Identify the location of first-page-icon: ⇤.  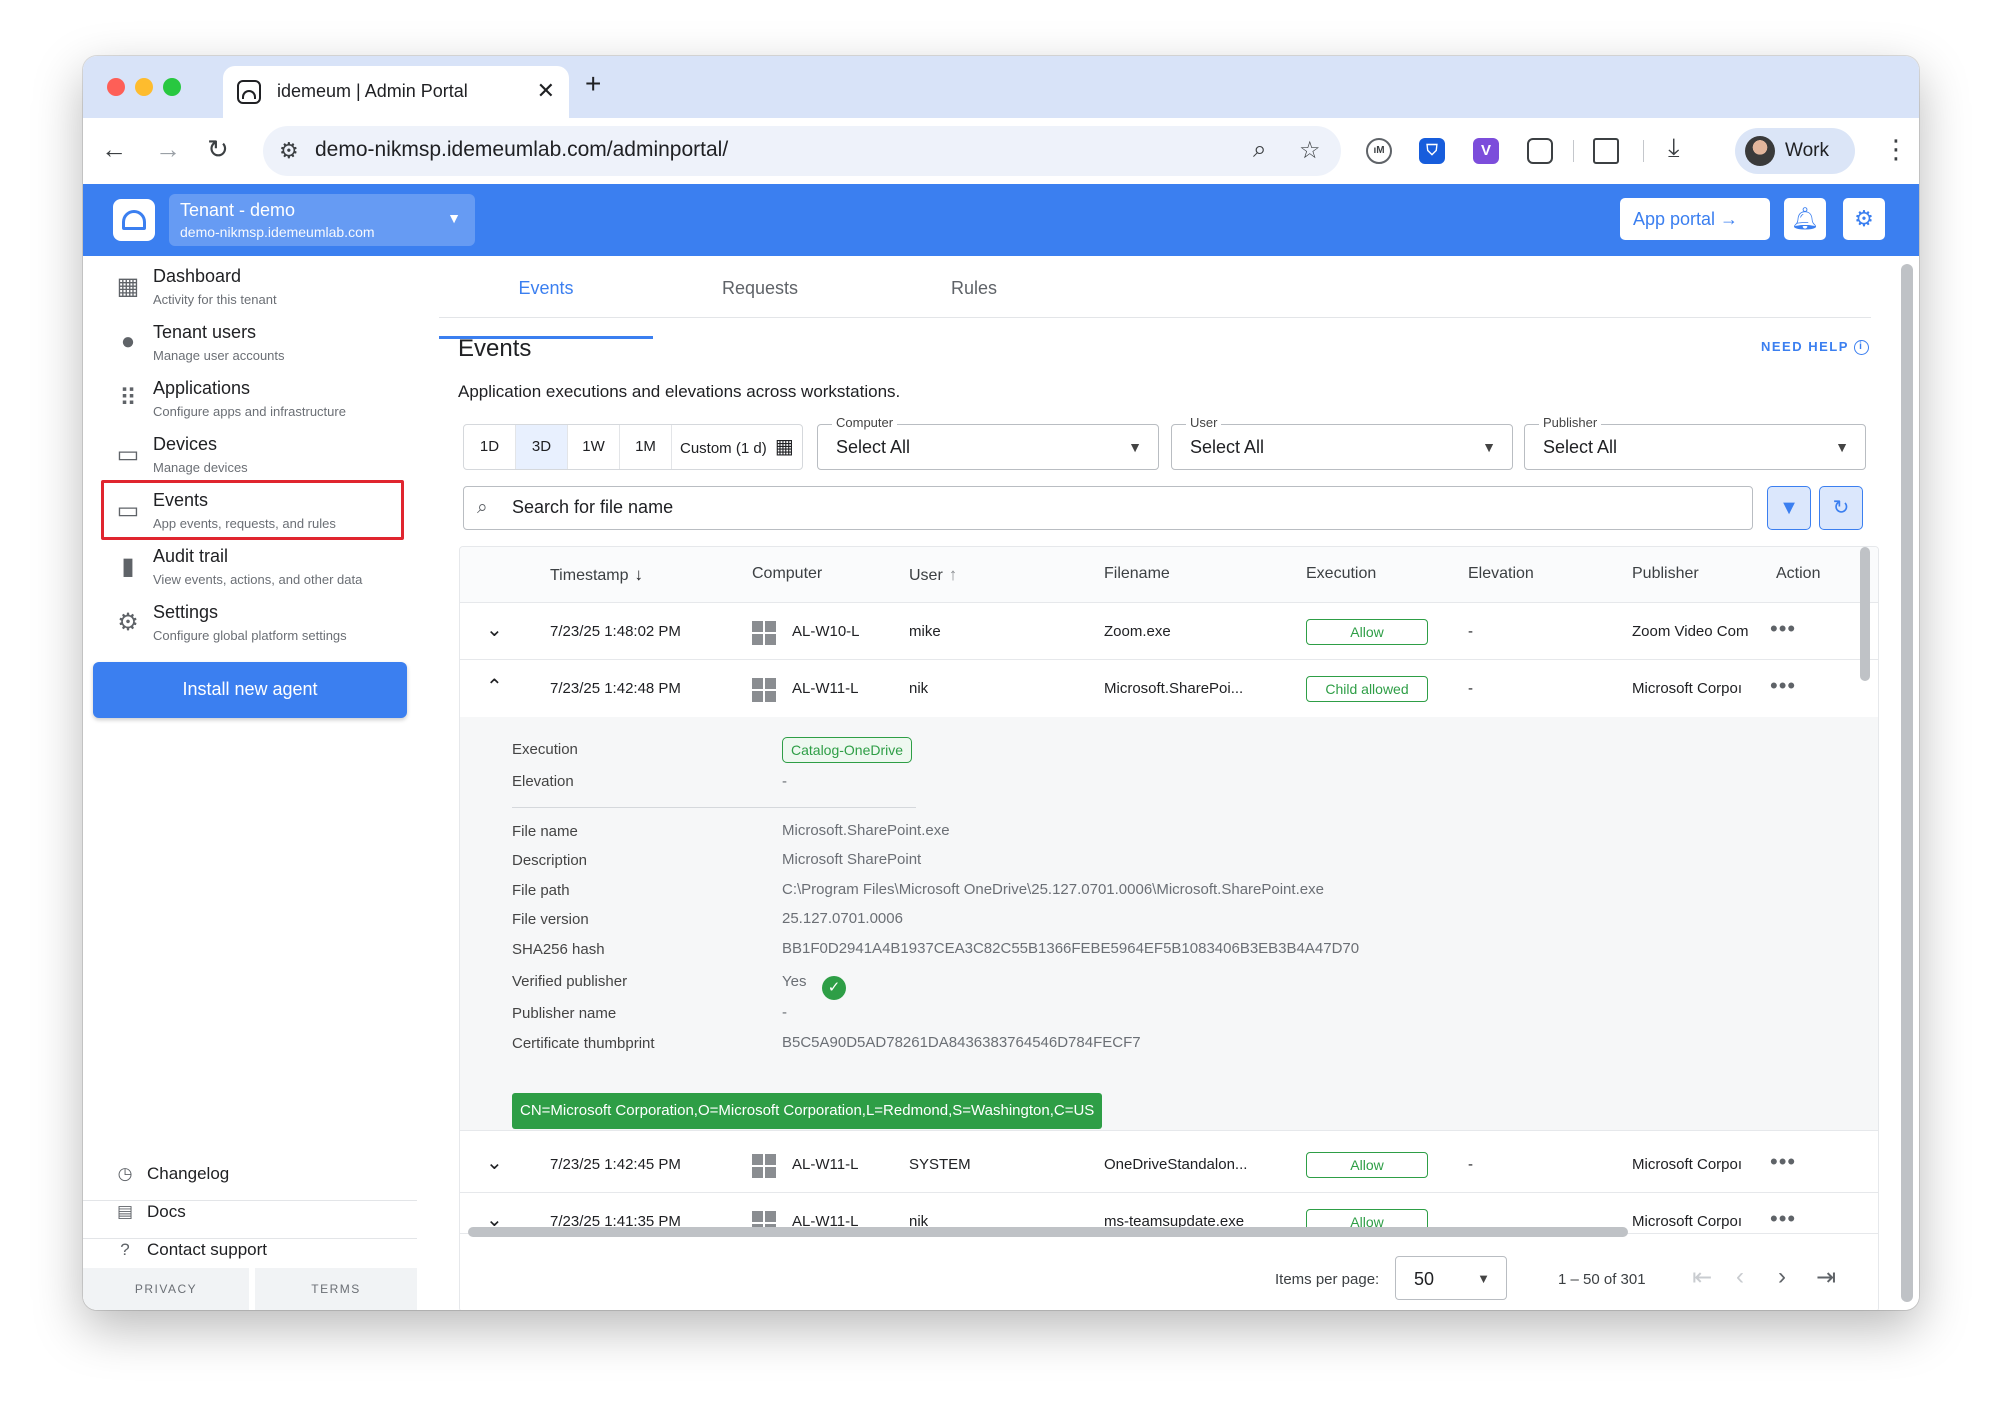
(1702, 1277).